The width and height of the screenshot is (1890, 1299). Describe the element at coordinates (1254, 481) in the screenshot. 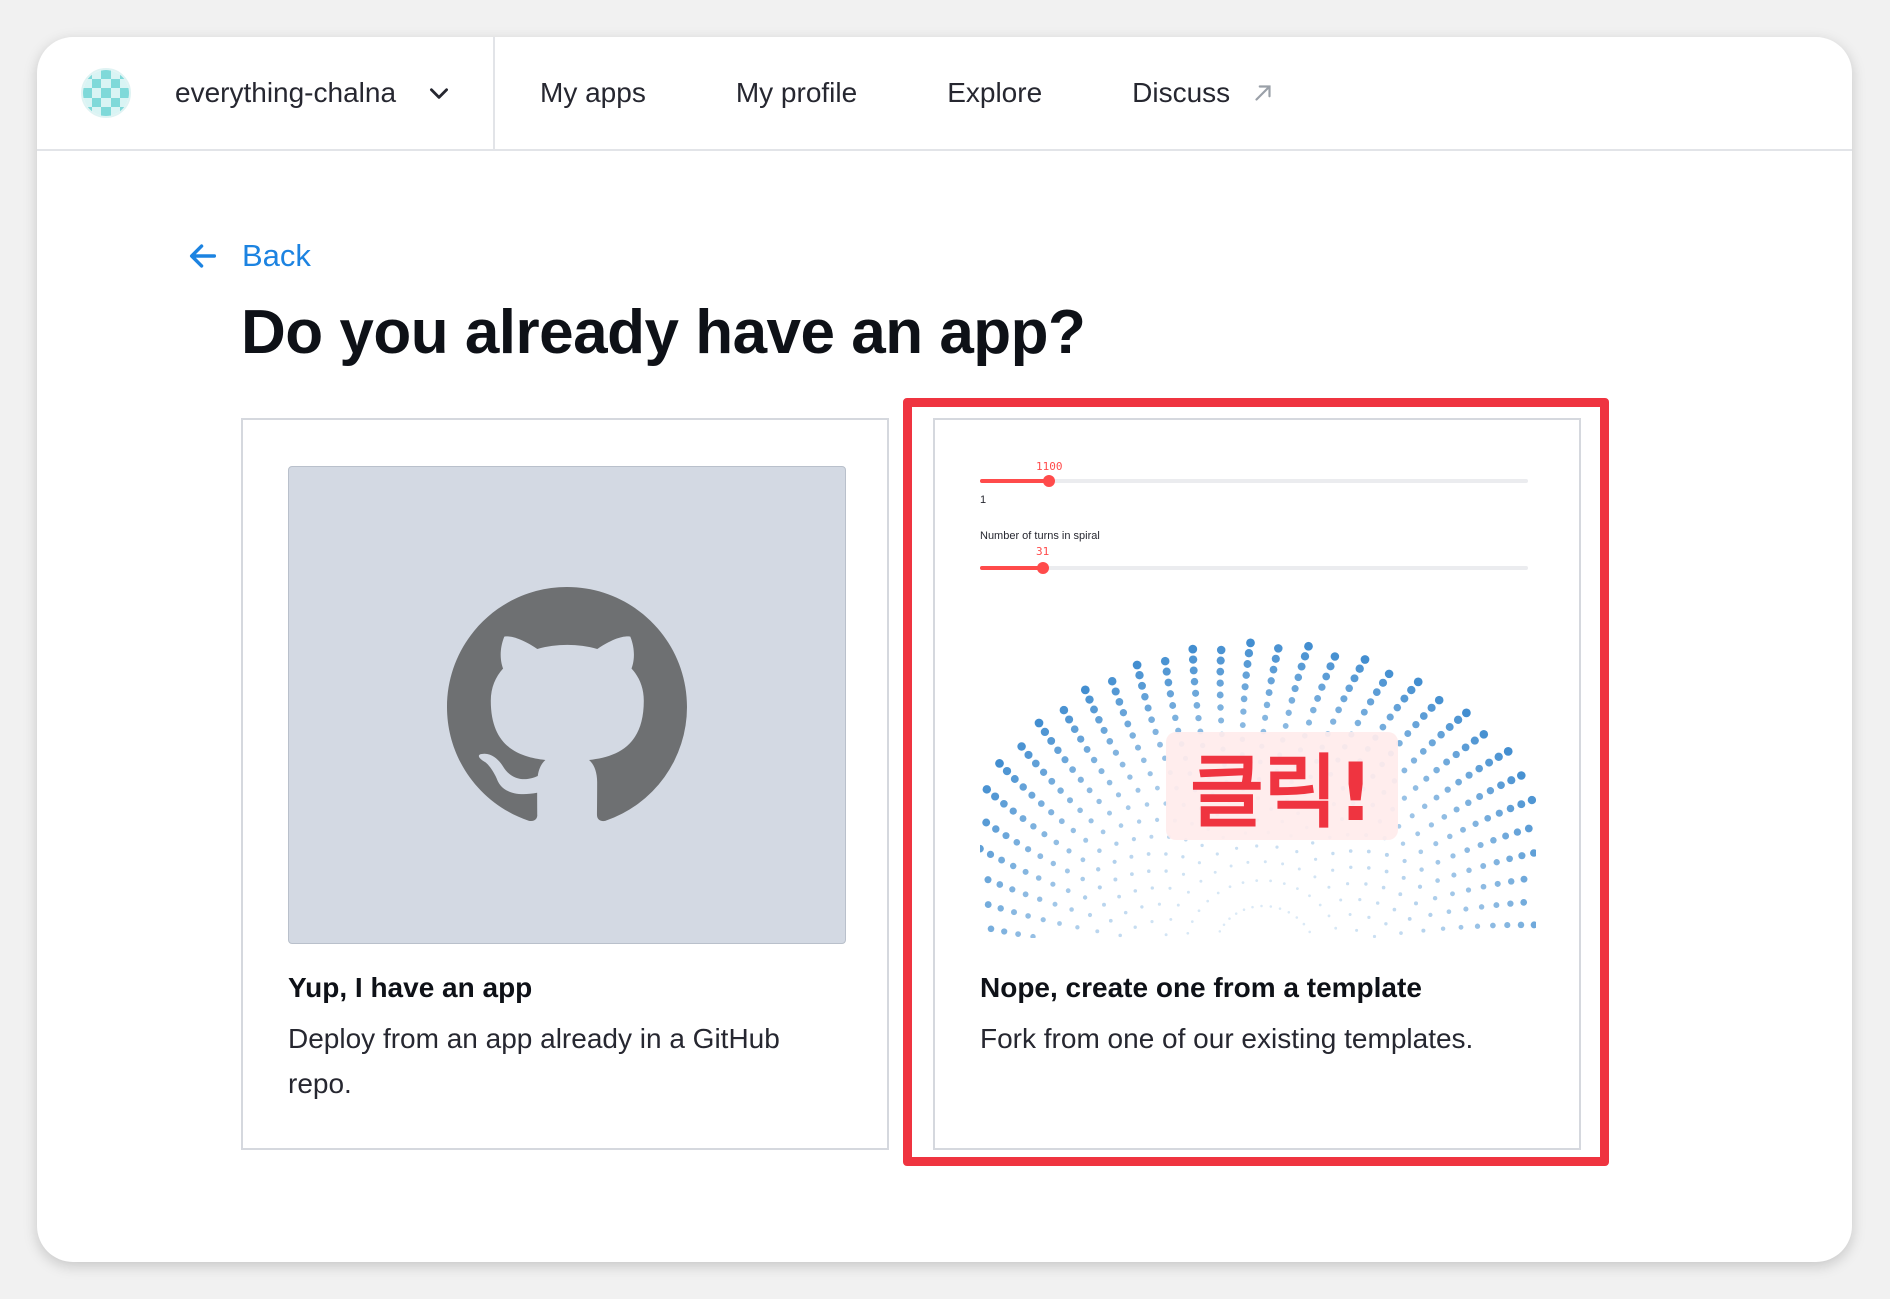

I see `slider-track` at that location.